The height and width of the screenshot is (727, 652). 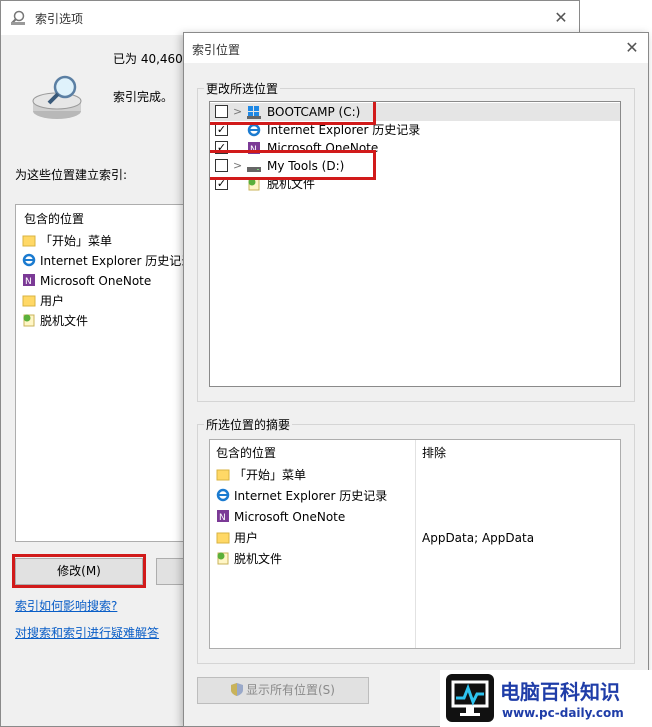 What do you see at coordinates (96, 281) in the screenshot?
I see `list-item-label: Microsoft OneNote` at bounding box center [96, 281].